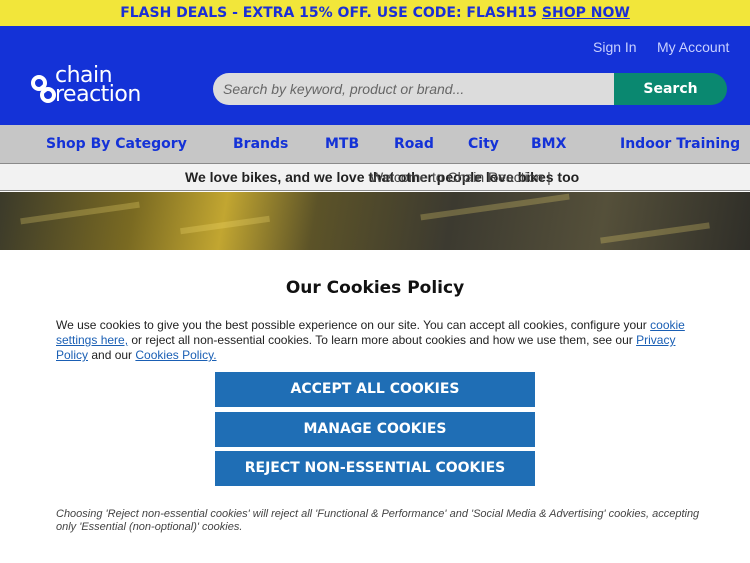  I want to click on search-button: Search, so click(670, 89).